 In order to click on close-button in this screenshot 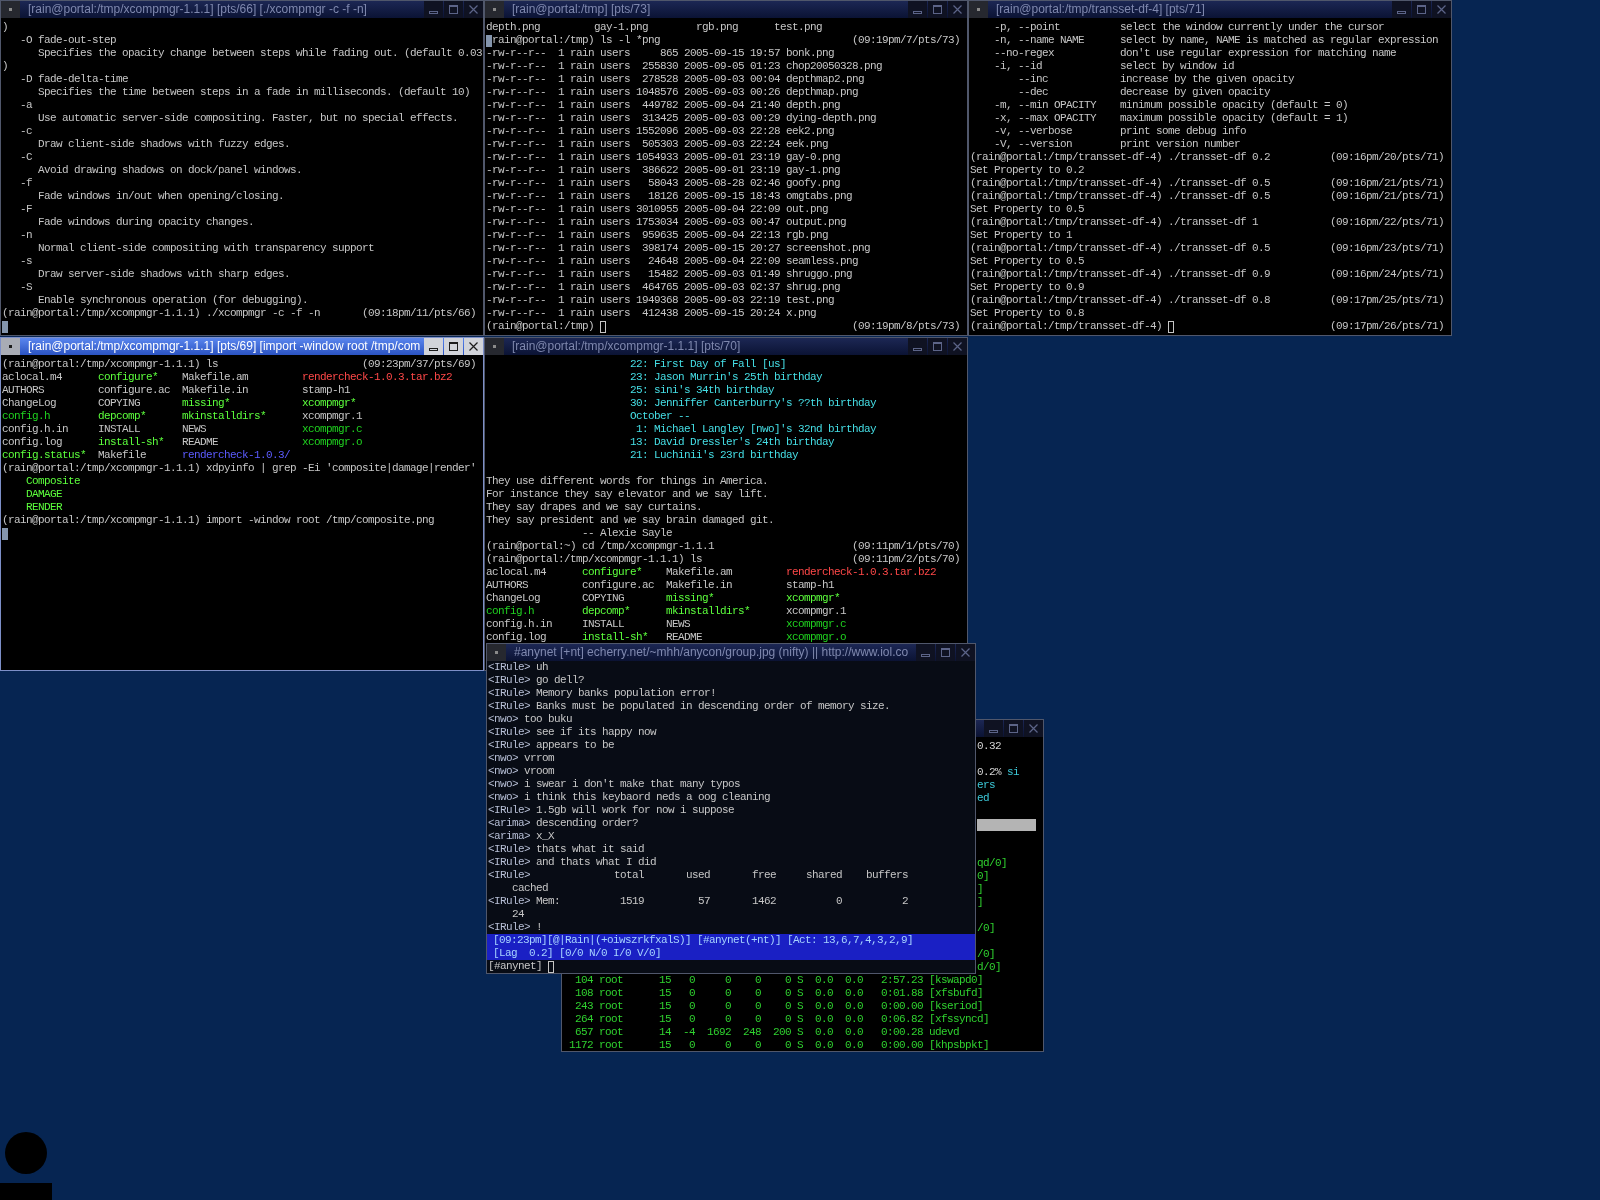, I will do `click(473, 346)`.